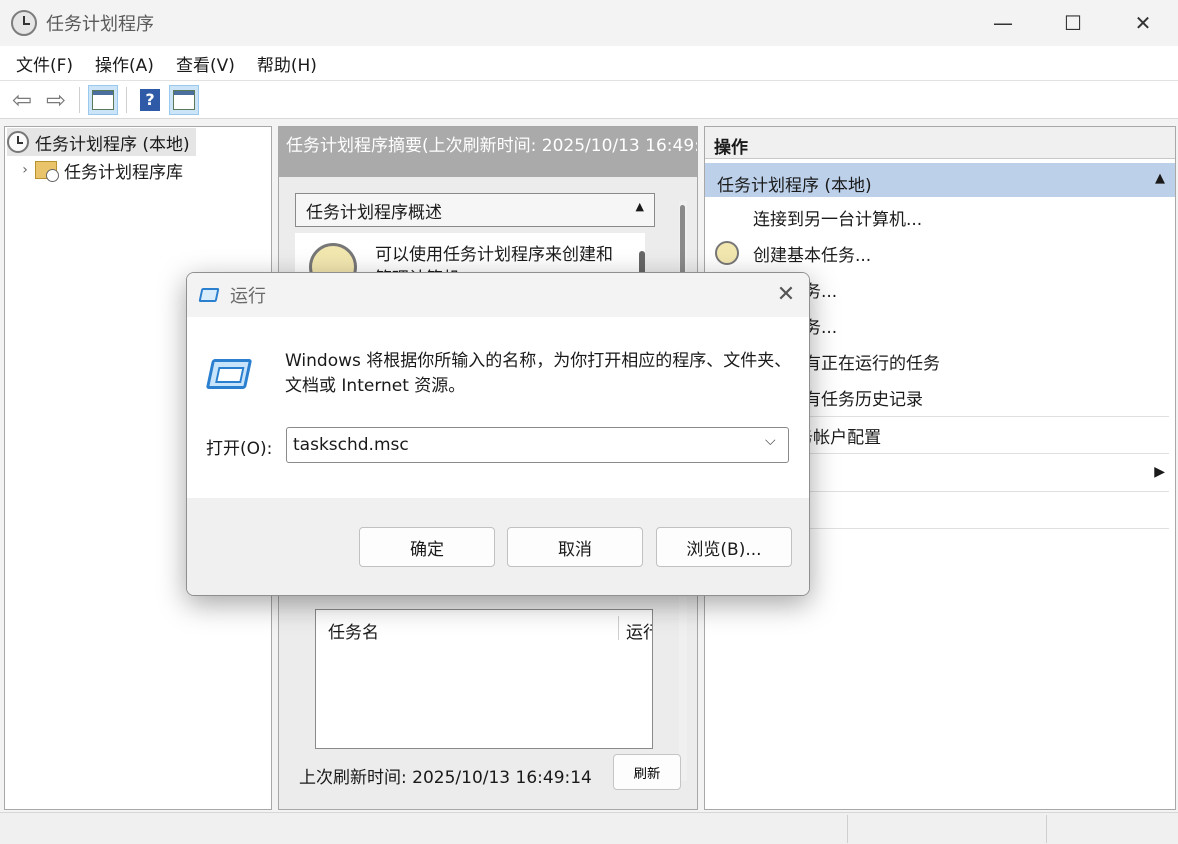 The height and width of the screenshot is (844, 1178). Describe the element at coordinates (100, 24) in the screenshot. I see `window-title: 任务计划程序` at that location.